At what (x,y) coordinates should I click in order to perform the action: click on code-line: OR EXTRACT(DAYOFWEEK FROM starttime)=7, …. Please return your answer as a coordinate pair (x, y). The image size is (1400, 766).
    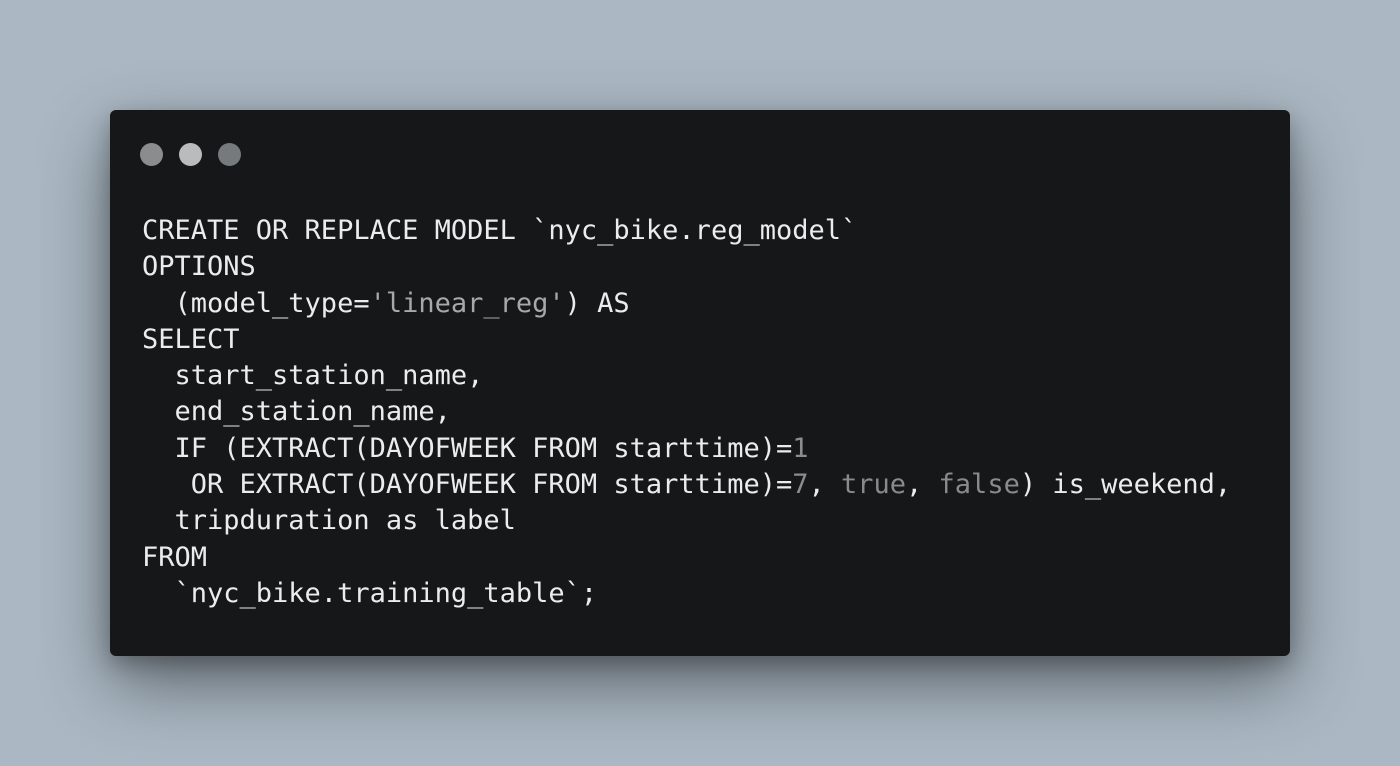
    Looking at the image, I should click on (686, 485).